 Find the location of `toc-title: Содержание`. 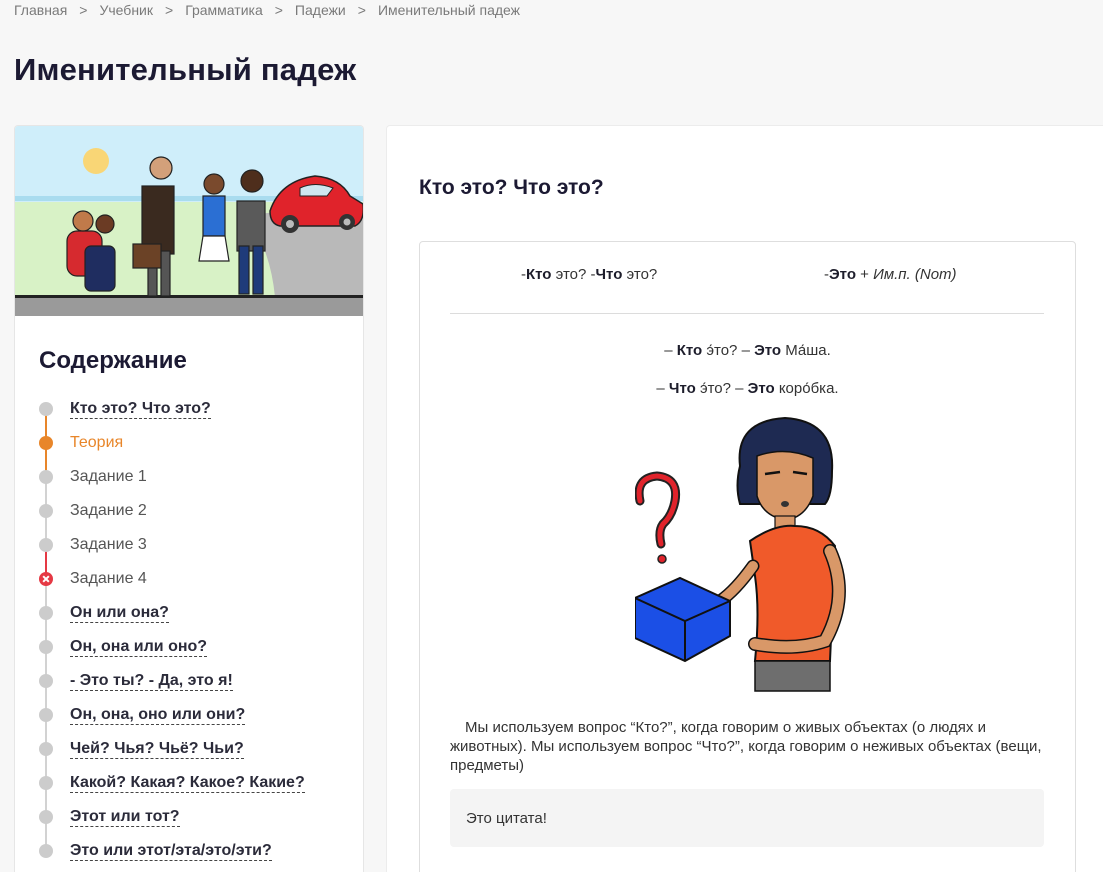

toc-title: Содержание is located at coordinates (113, 360).